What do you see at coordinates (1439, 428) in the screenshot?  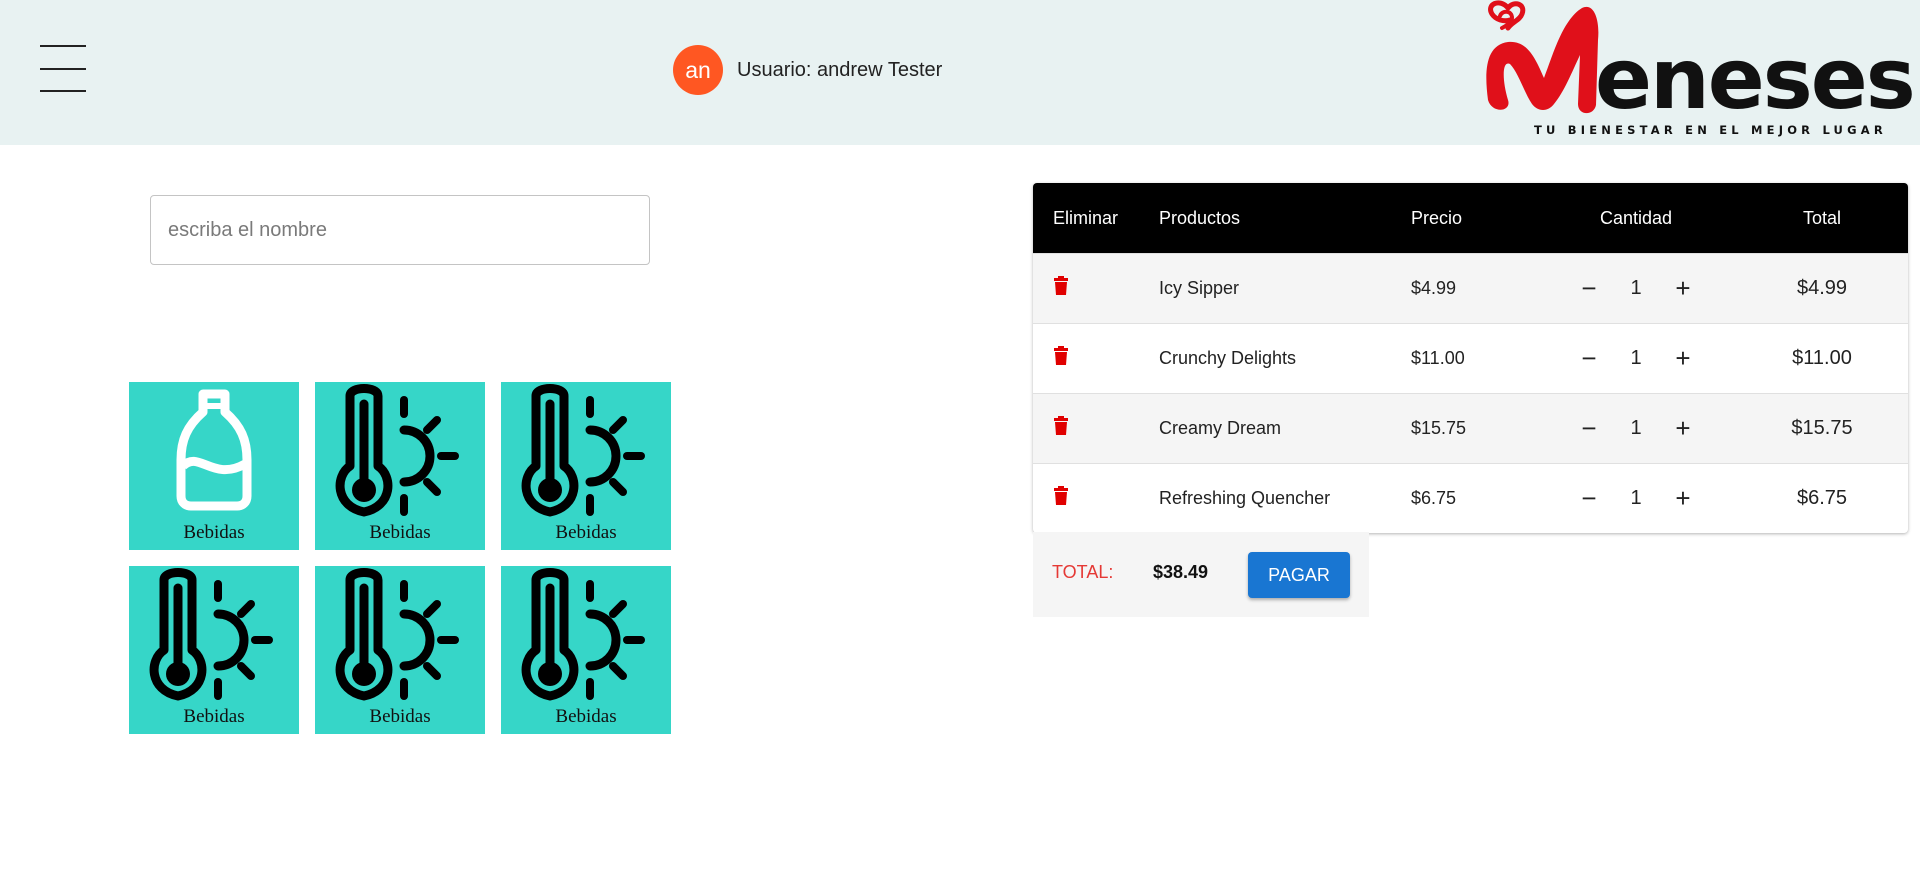 I see `product-price: $15.75` at bounding box center [1439, 428].